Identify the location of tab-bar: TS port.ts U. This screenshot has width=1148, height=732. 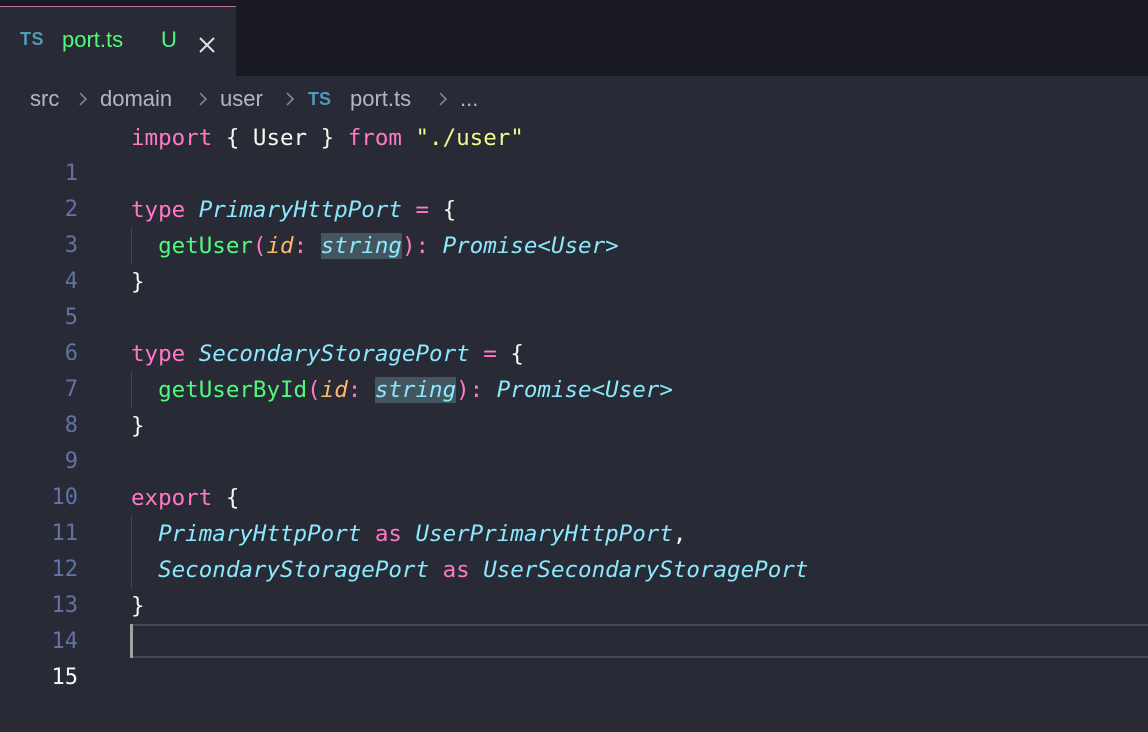
(574, 38).